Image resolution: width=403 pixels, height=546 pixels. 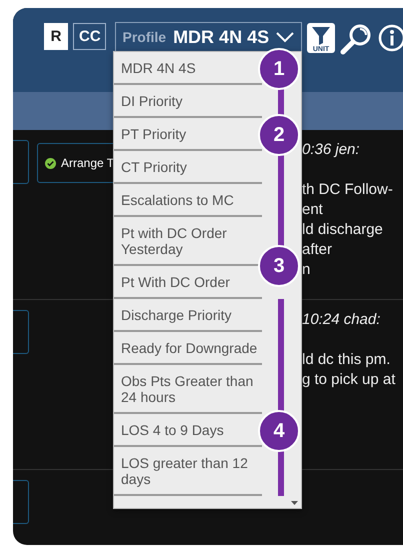 I want to click on profile-value: MDR 4N 4S, so click(x=221, y=37).